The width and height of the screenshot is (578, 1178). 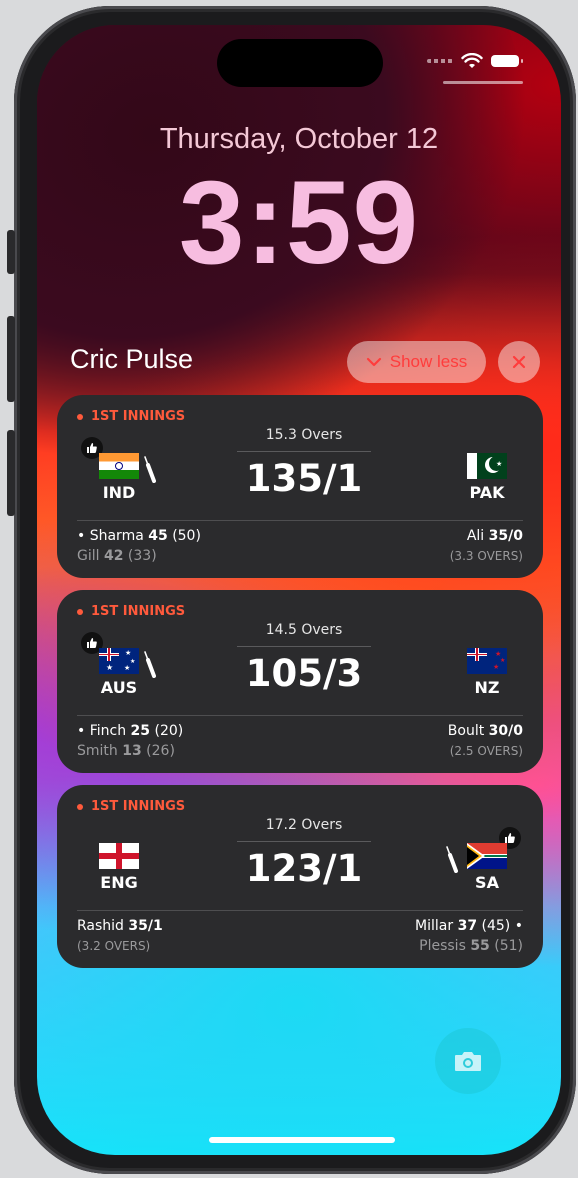 I want to click on lock-time: 3:59, so click(x=299, y=223).